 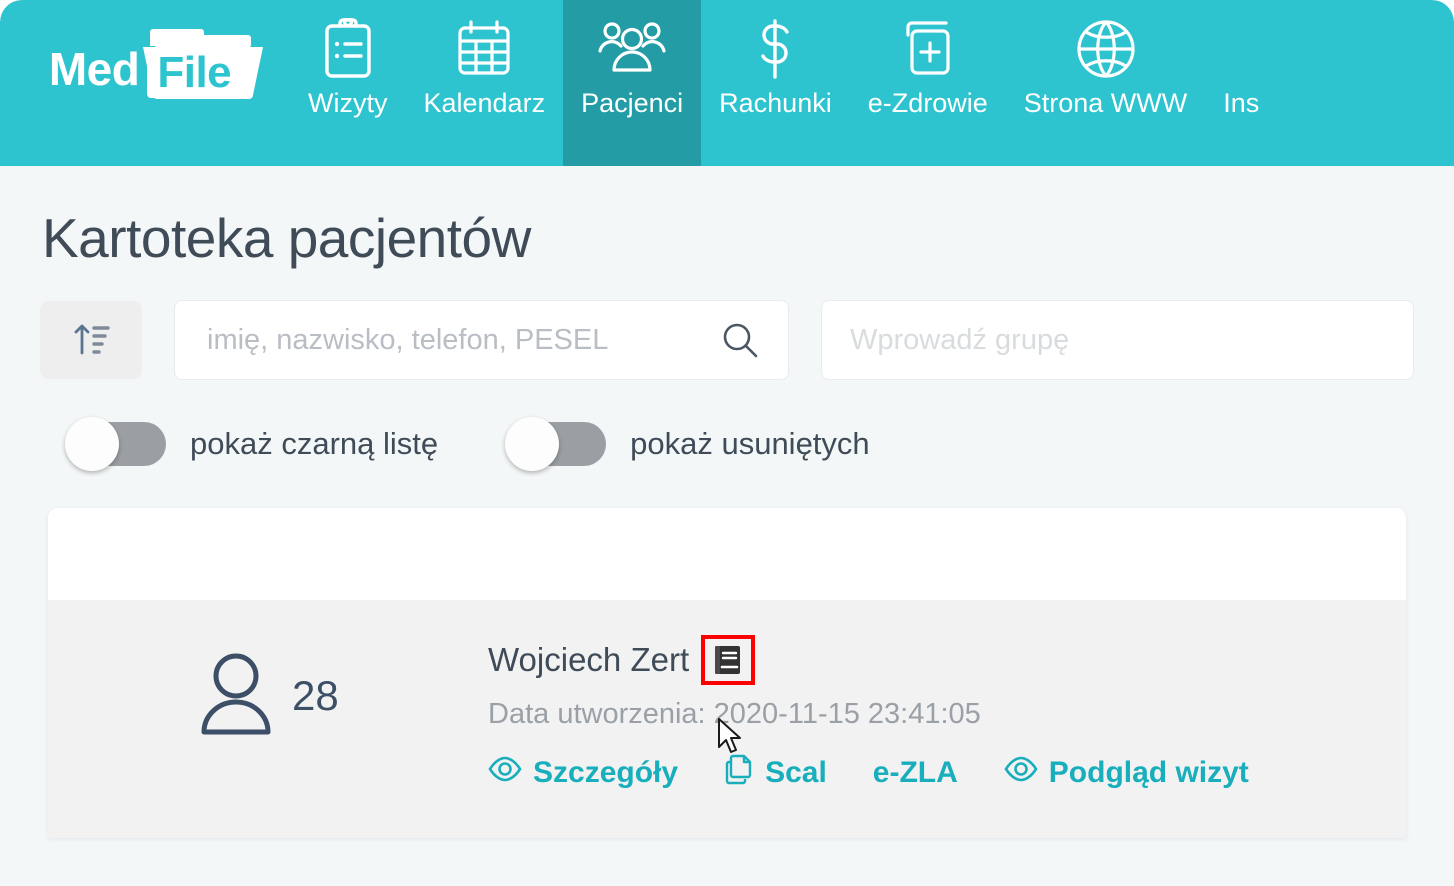 I want to click on sort-ascending-icon, so click(x=91, y=340).